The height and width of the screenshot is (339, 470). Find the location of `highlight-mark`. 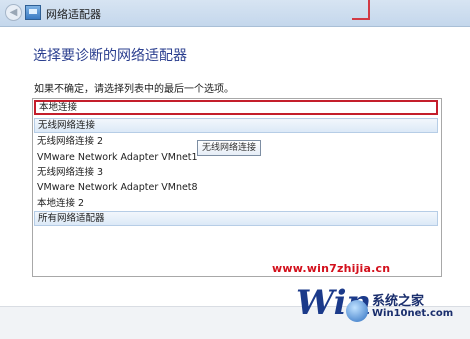

highlight-mark is located at coordinates (361, 10).